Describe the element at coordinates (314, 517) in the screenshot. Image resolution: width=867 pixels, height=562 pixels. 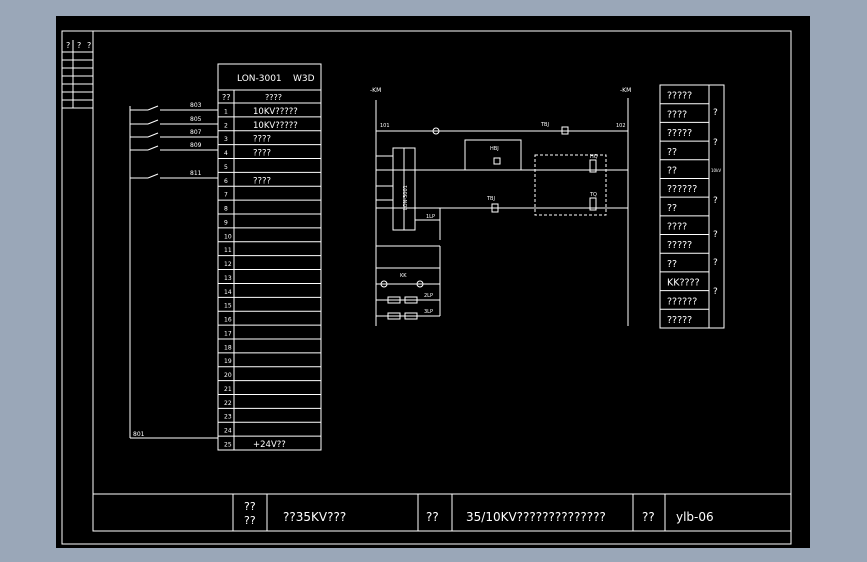
I see `project-name: ??35KV???` at that location.